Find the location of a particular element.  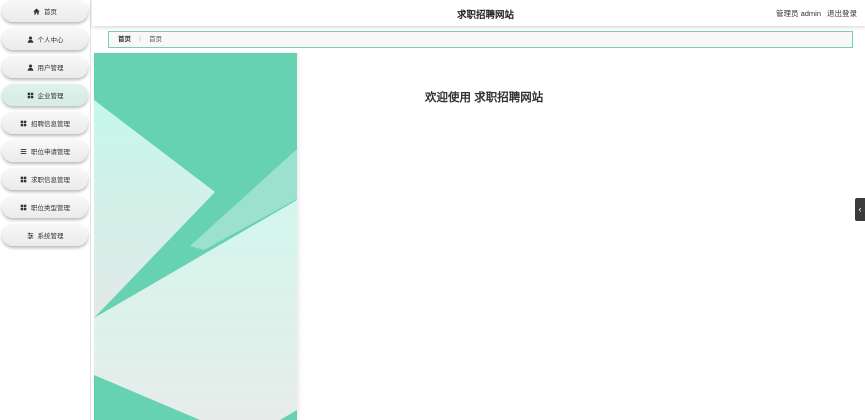

sidebar-item-label: 首页 is located at coordinates (50, 12).